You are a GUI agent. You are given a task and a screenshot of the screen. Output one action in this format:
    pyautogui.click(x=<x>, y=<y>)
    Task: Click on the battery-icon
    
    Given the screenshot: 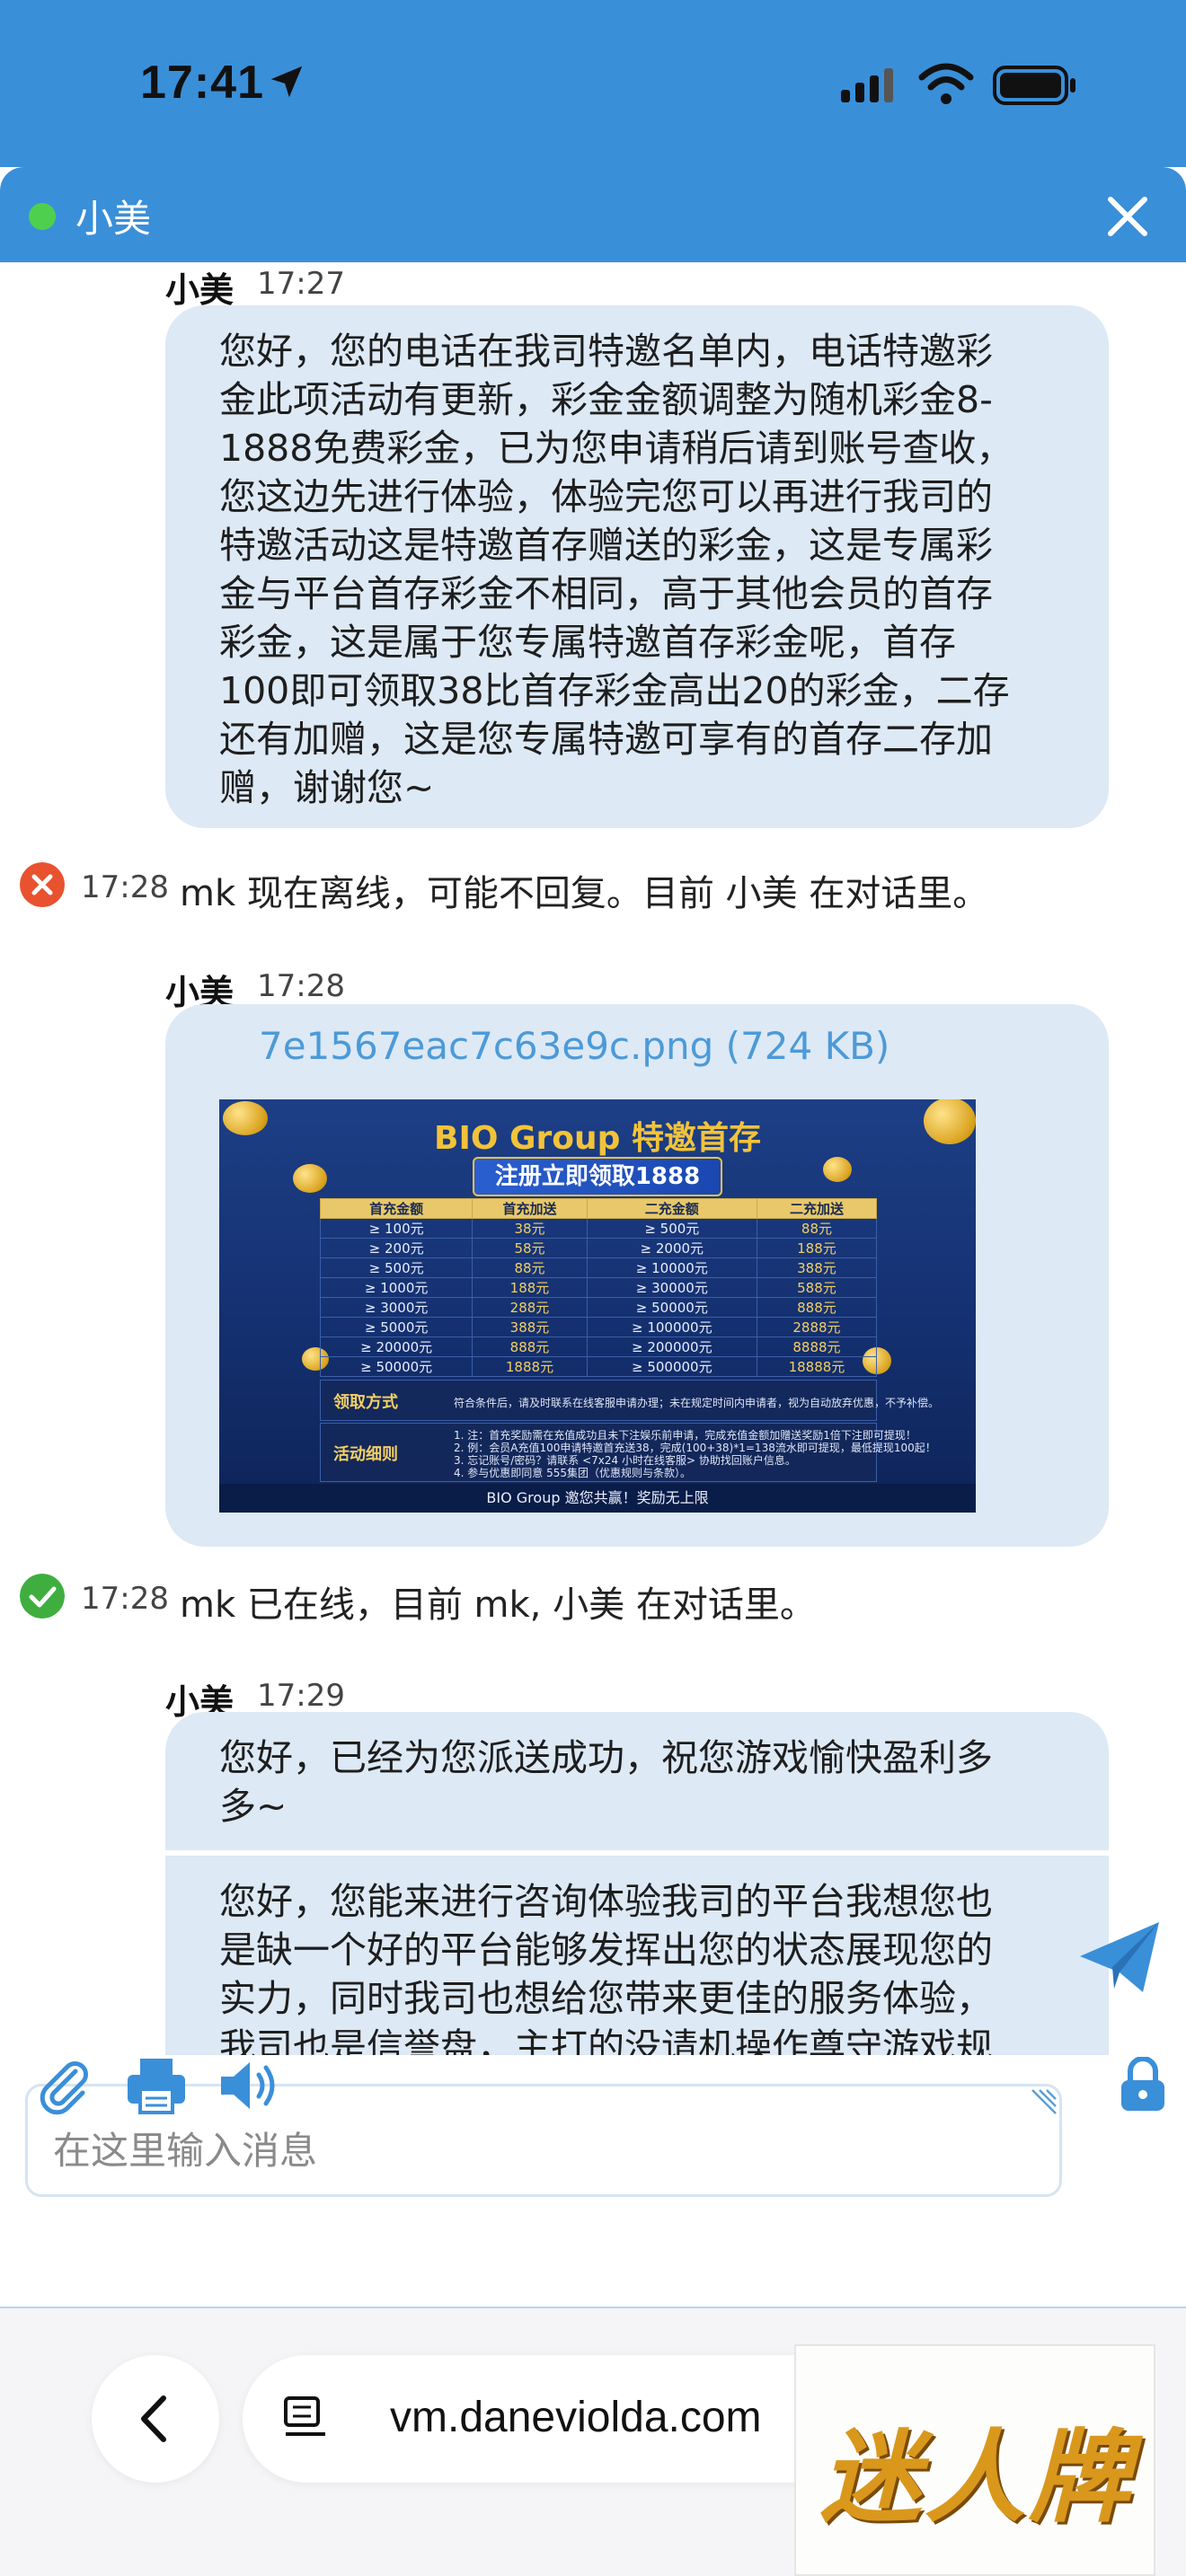 What is the action you would take?
    pyautogui.click(x=1034, y=85)
    